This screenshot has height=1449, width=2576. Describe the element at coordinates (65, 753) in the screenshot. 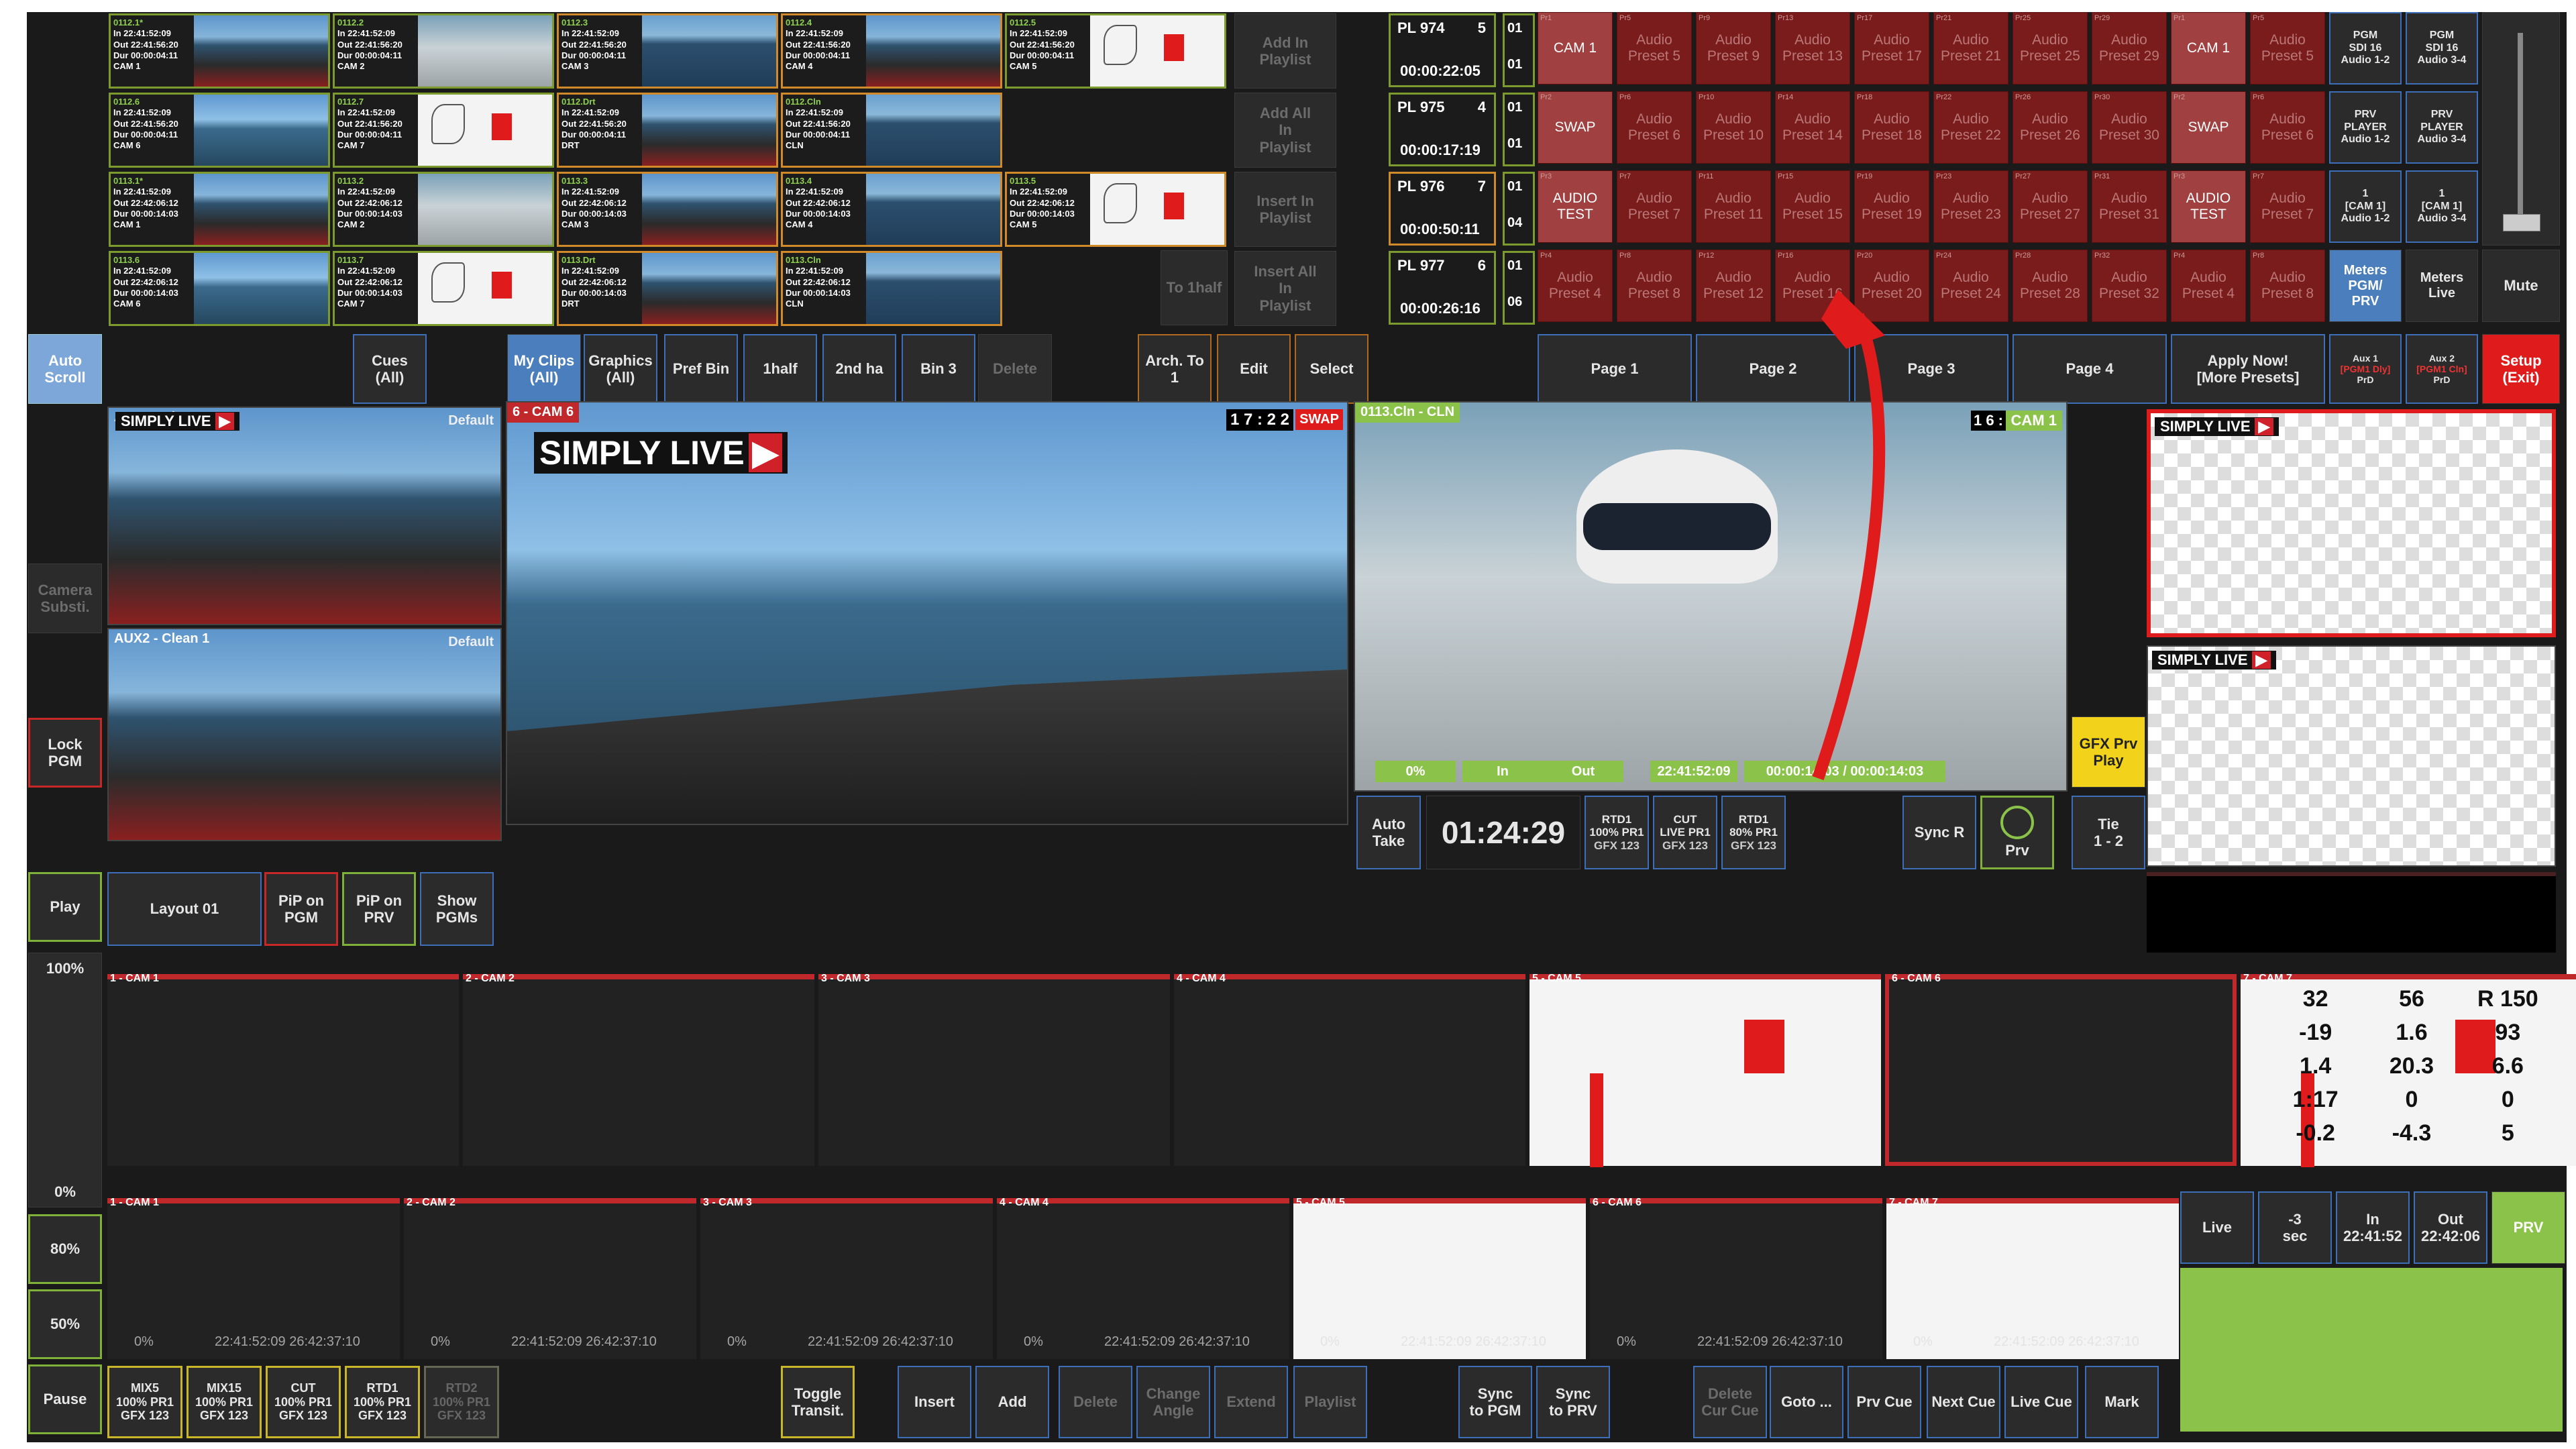

I see `lock-pgm-button: Lock PGM` at that location.